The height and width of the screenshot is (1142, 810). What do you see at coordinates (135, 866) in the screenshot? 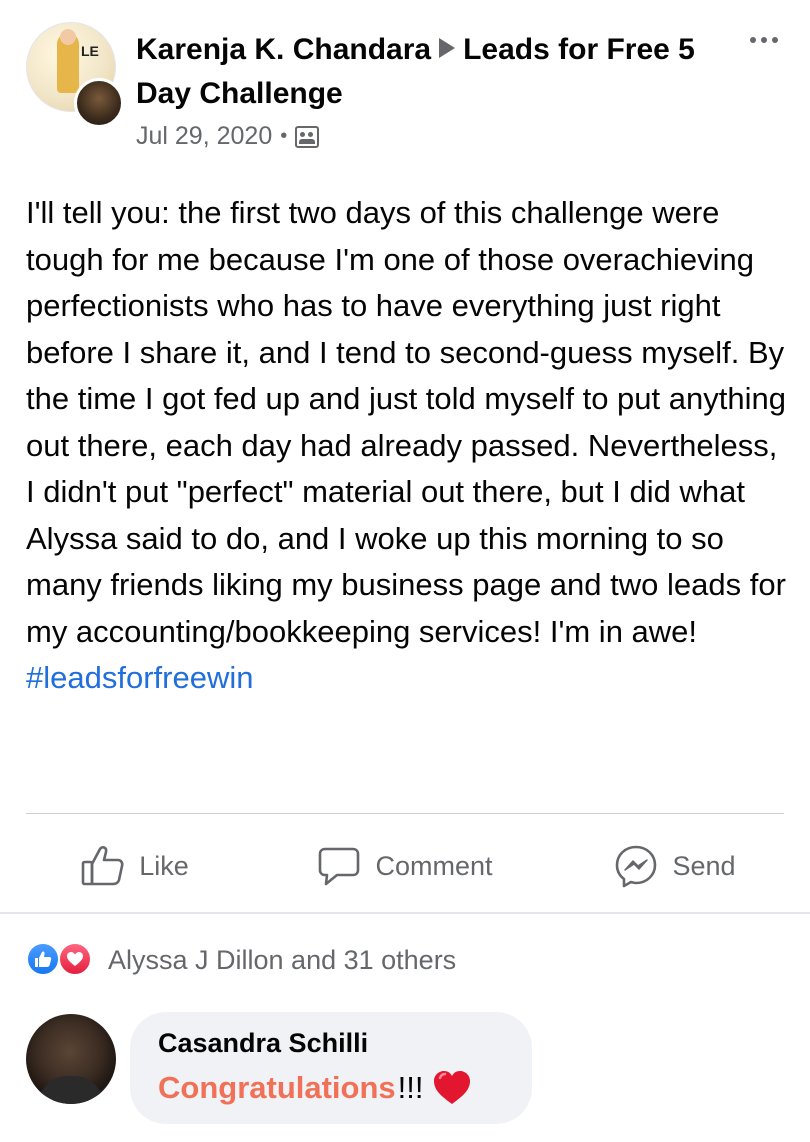
I see `like-button: Like` at bounding box center [135, 866].